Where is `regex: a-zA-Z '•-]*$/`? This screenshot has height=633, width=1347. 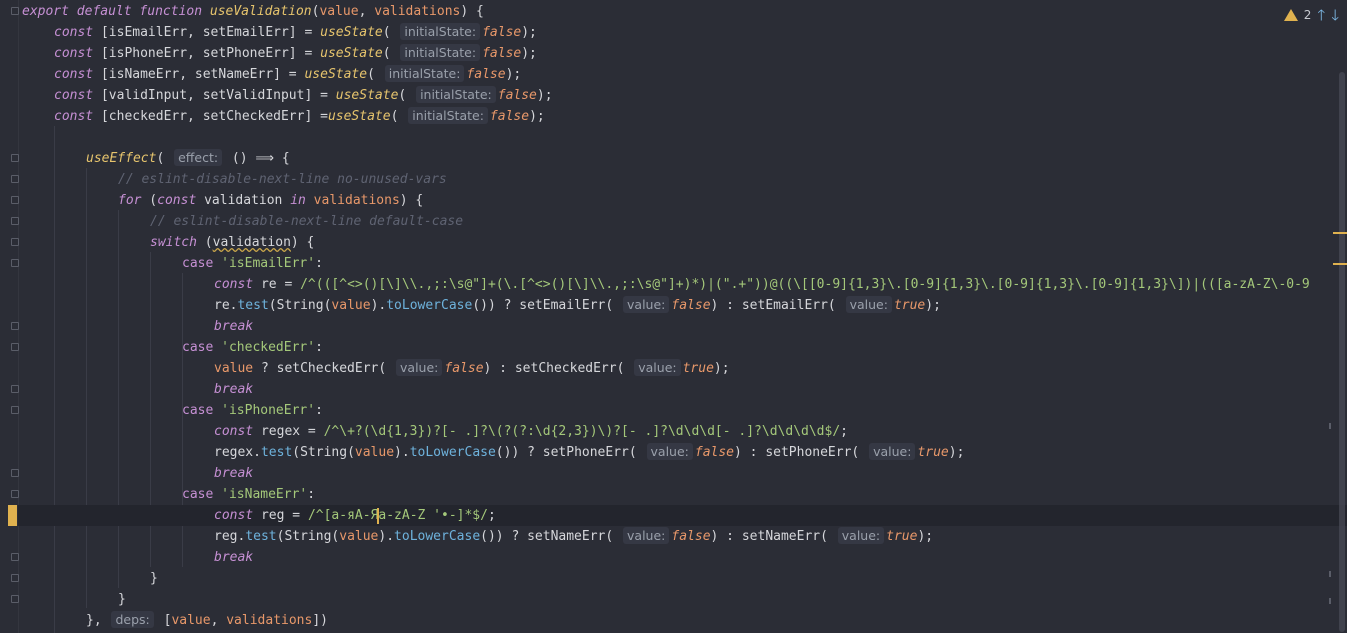
regex: a-zA-Z '•-]*$/ is located at coordinates (433, 515).